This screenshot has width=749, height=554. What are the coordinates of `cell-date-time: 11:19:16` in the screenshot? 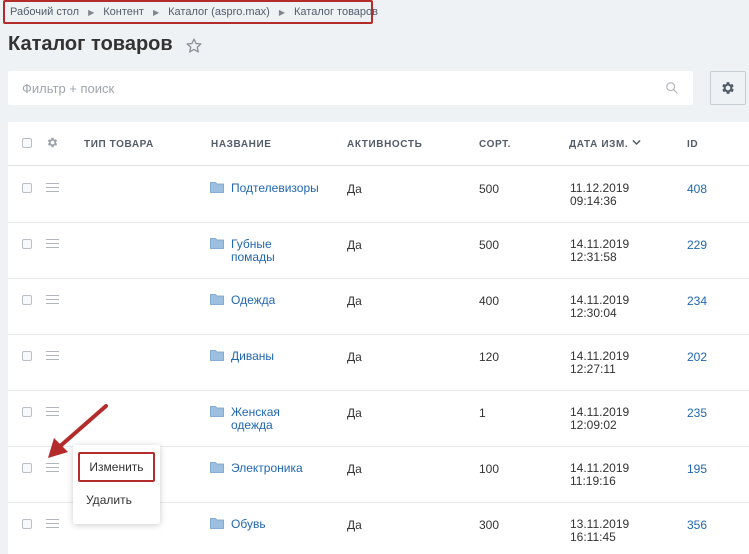 It's located at (593, 481).